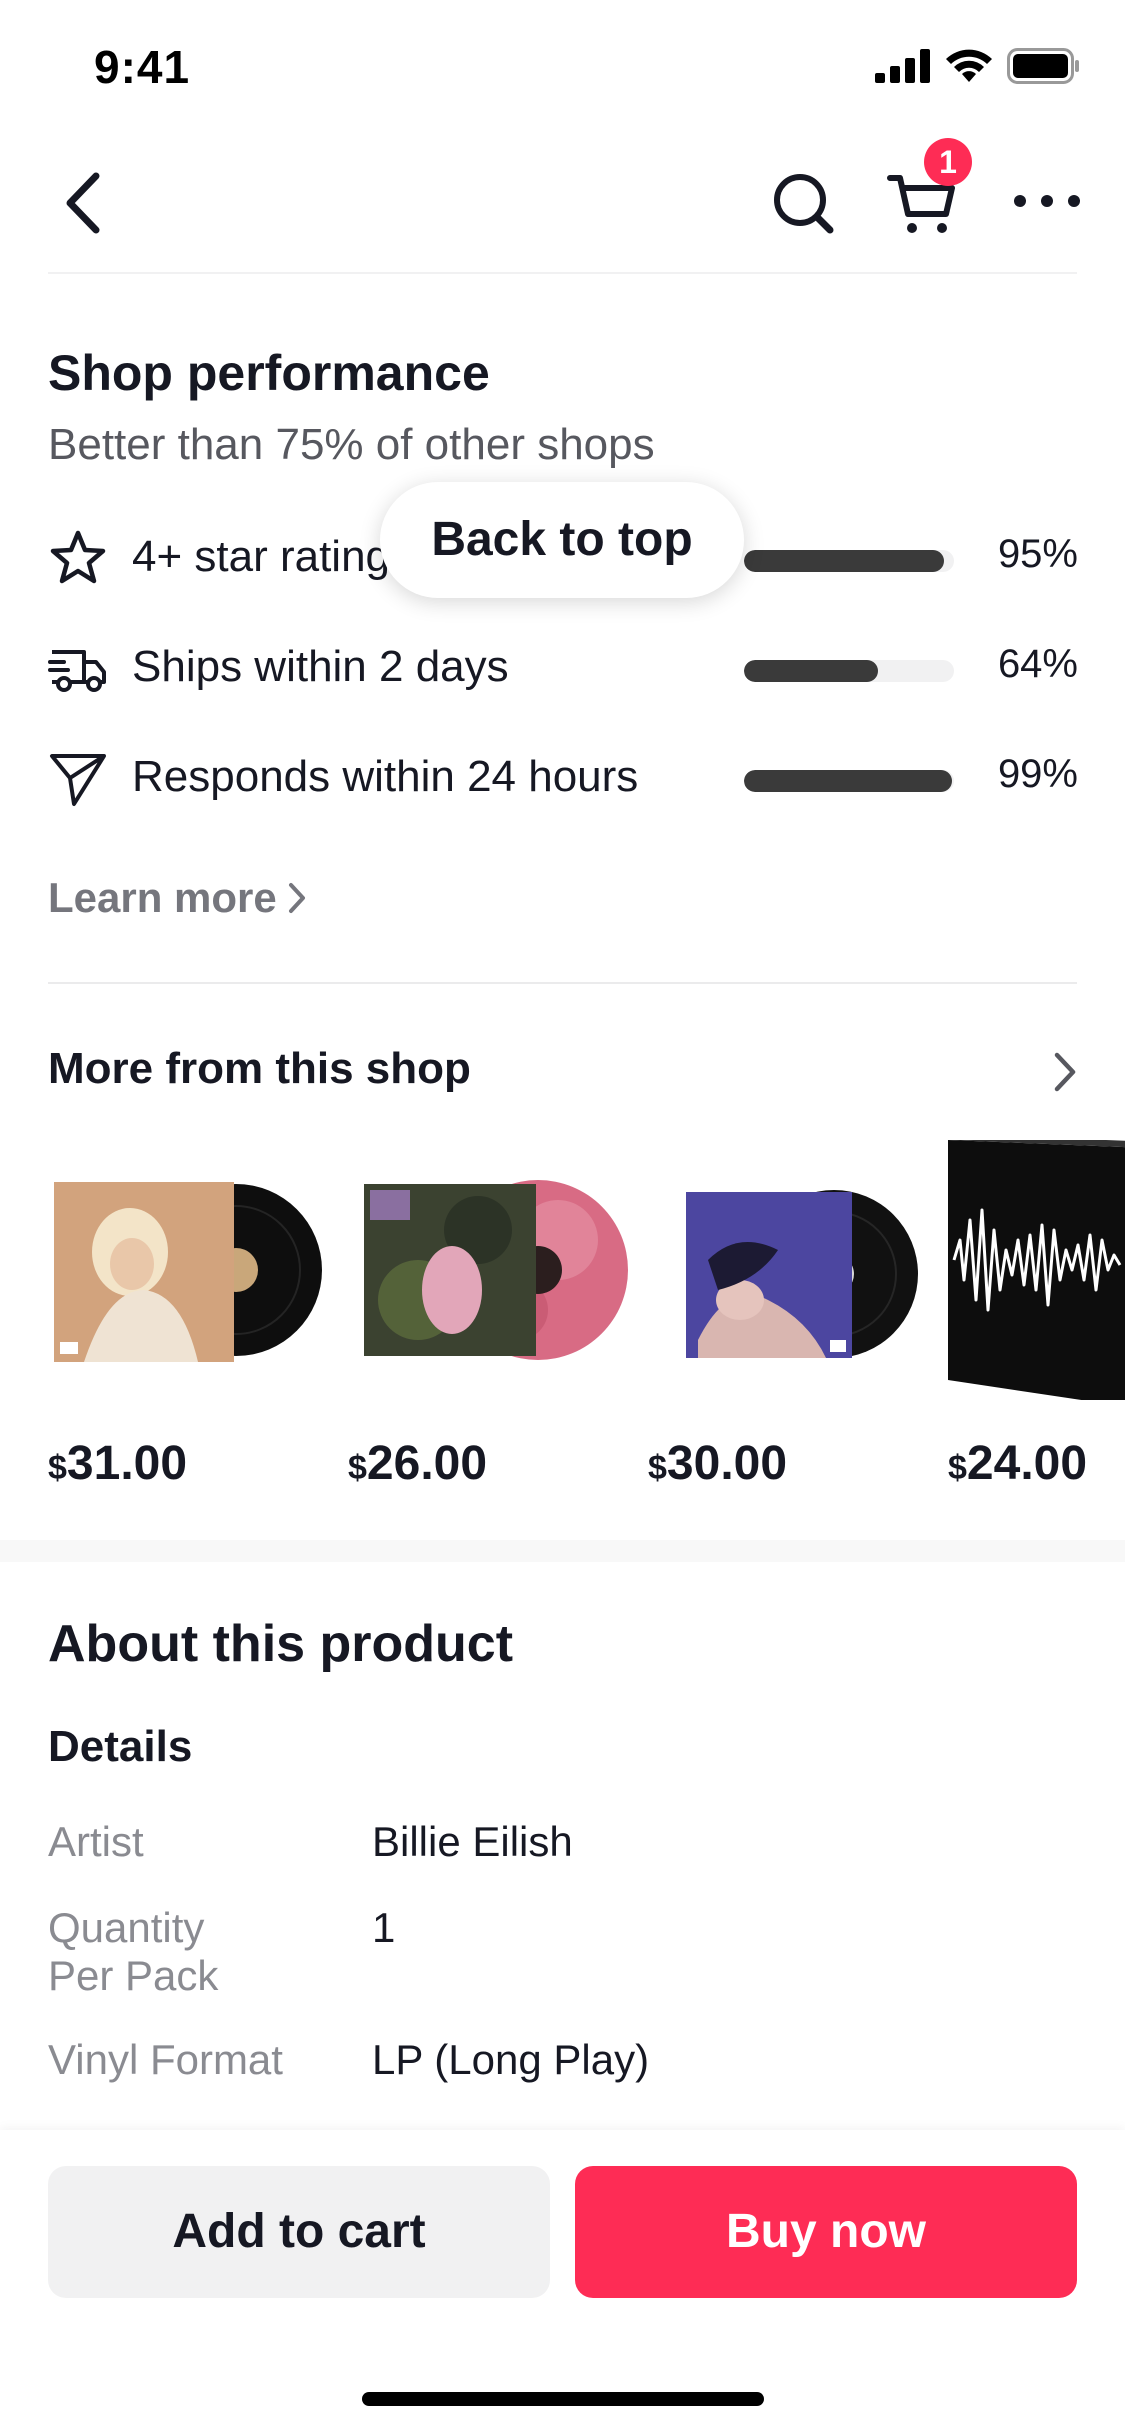 The height and width of the screenshot is (2436, 1125). Describe the element at coordinates (427, 1463) in the screenshot. I see `price-value: 26.00` at that location.